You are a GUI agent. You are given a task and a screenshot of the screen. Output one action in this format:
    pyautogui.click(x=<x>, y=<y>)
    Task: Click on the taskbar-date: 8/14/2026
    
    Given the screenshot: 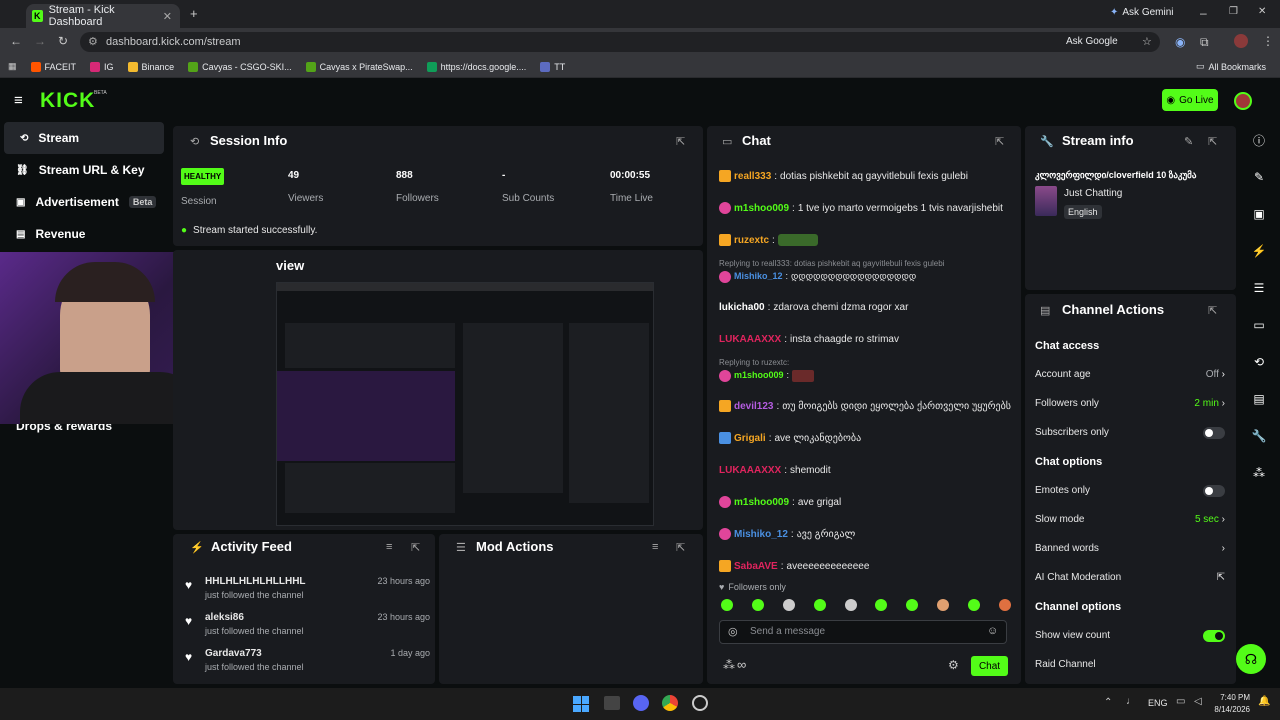 What is the action you would take?
    pyautogui.click(x=1231, y=709)
    